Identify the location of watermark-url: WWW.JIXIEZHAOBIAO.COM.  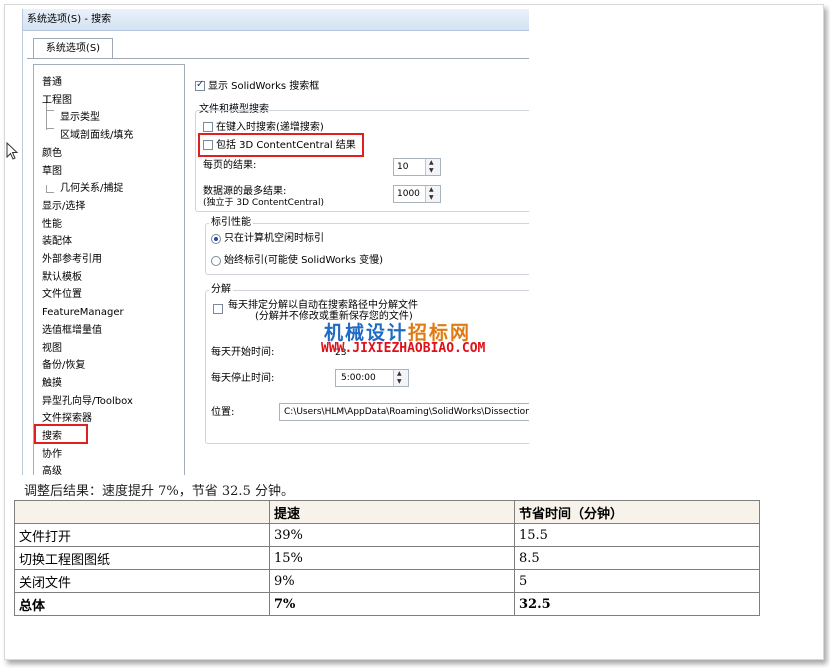
(403, 348).